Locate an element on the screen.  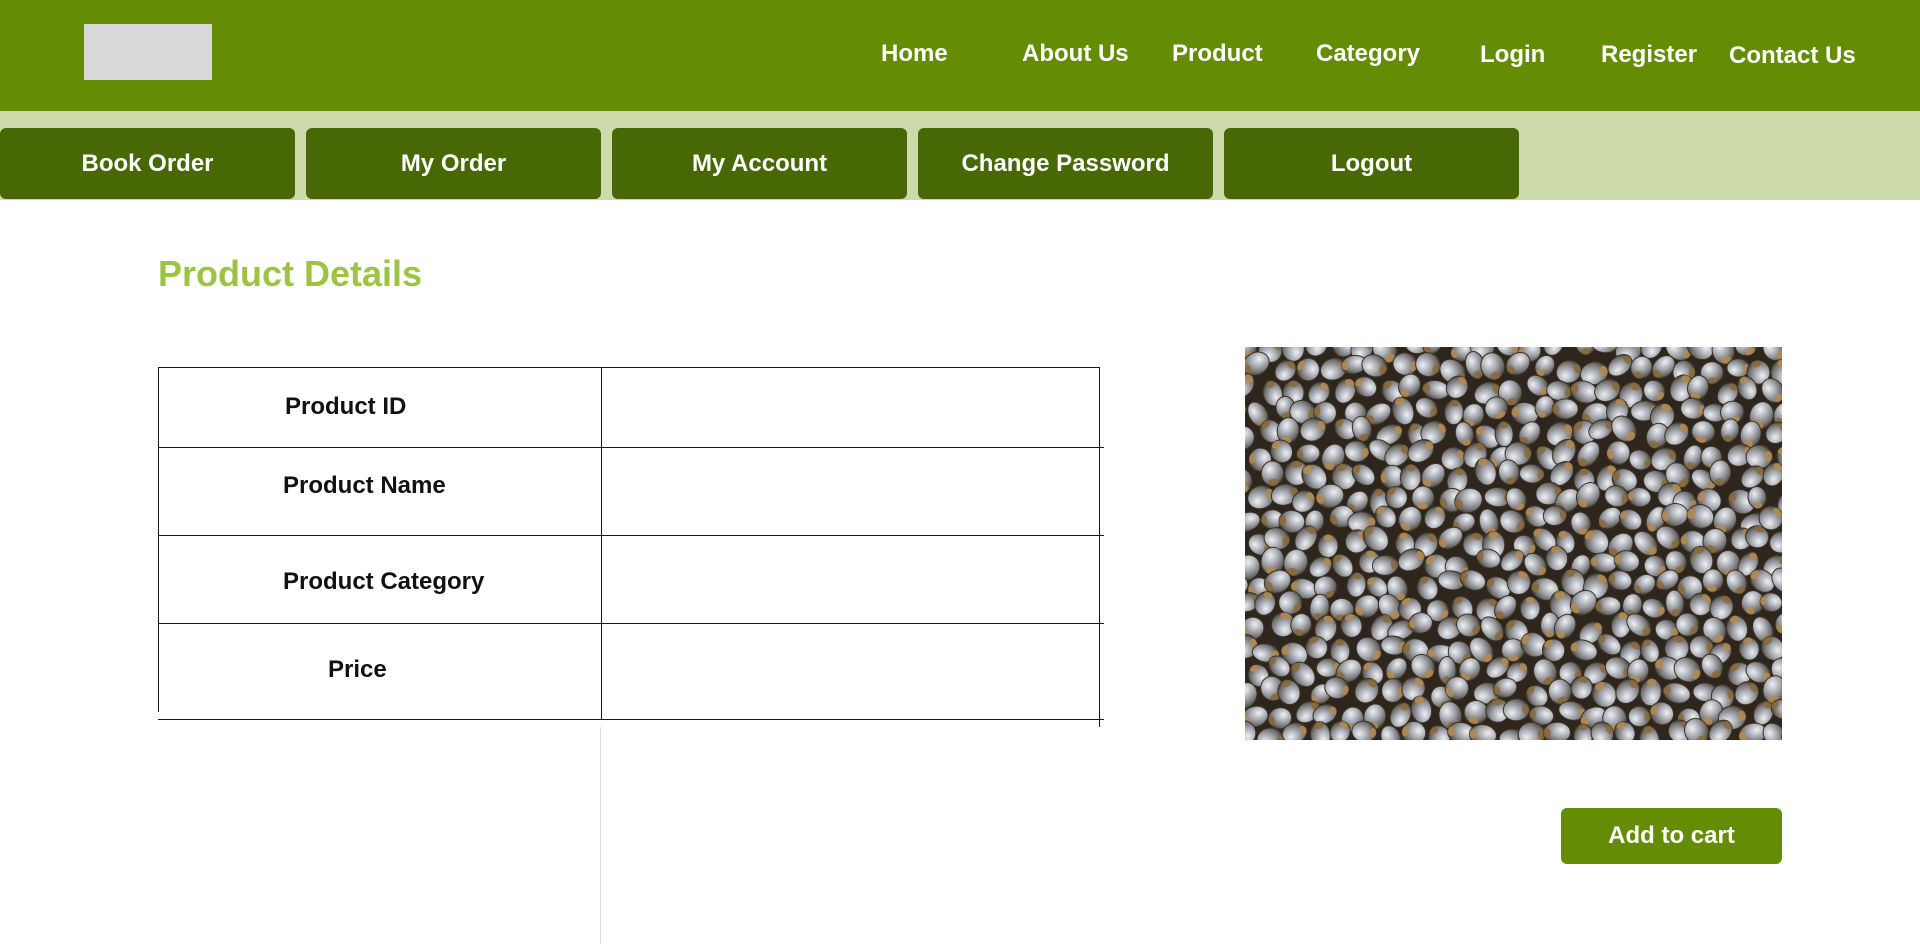
nav-login-link: Login is located at coordinates (1512, 55).